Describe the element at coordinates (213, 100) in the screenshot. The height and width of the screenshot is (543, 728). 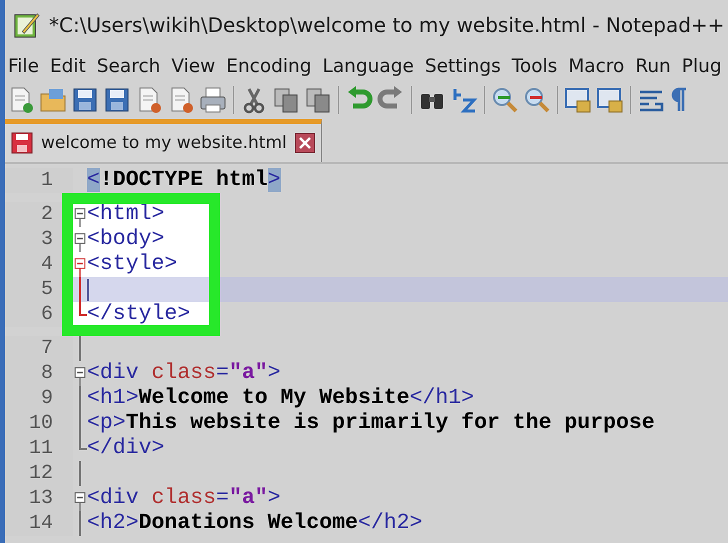
I see `printer-icon` at that location.